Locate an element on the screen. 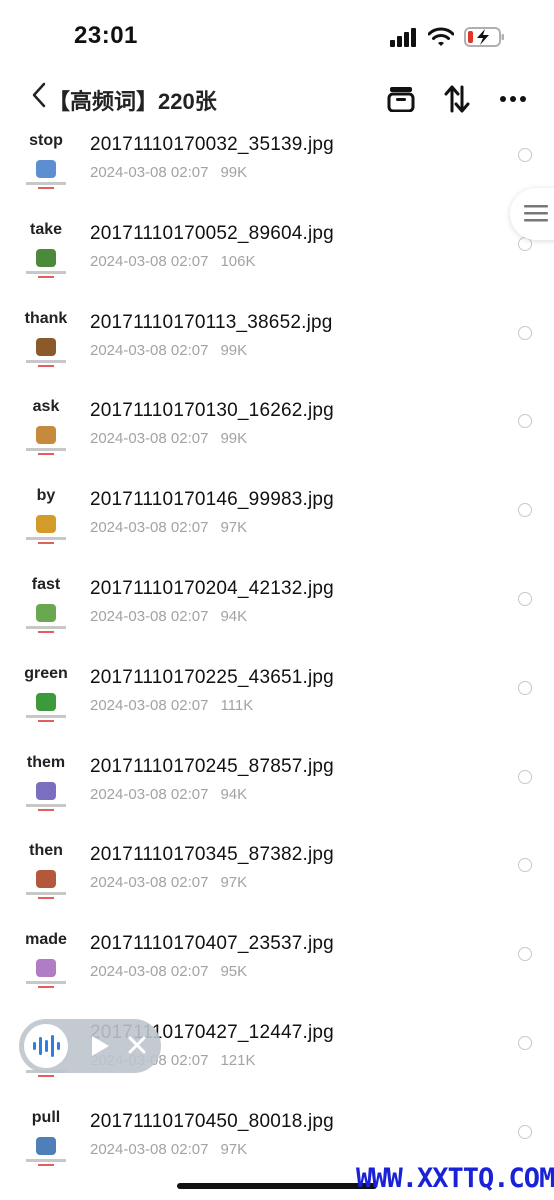 The height and width of the screenshot is (1200, 554). file-meta: 2024-03-08 02:07 106K is located at coordinates (172, 261).